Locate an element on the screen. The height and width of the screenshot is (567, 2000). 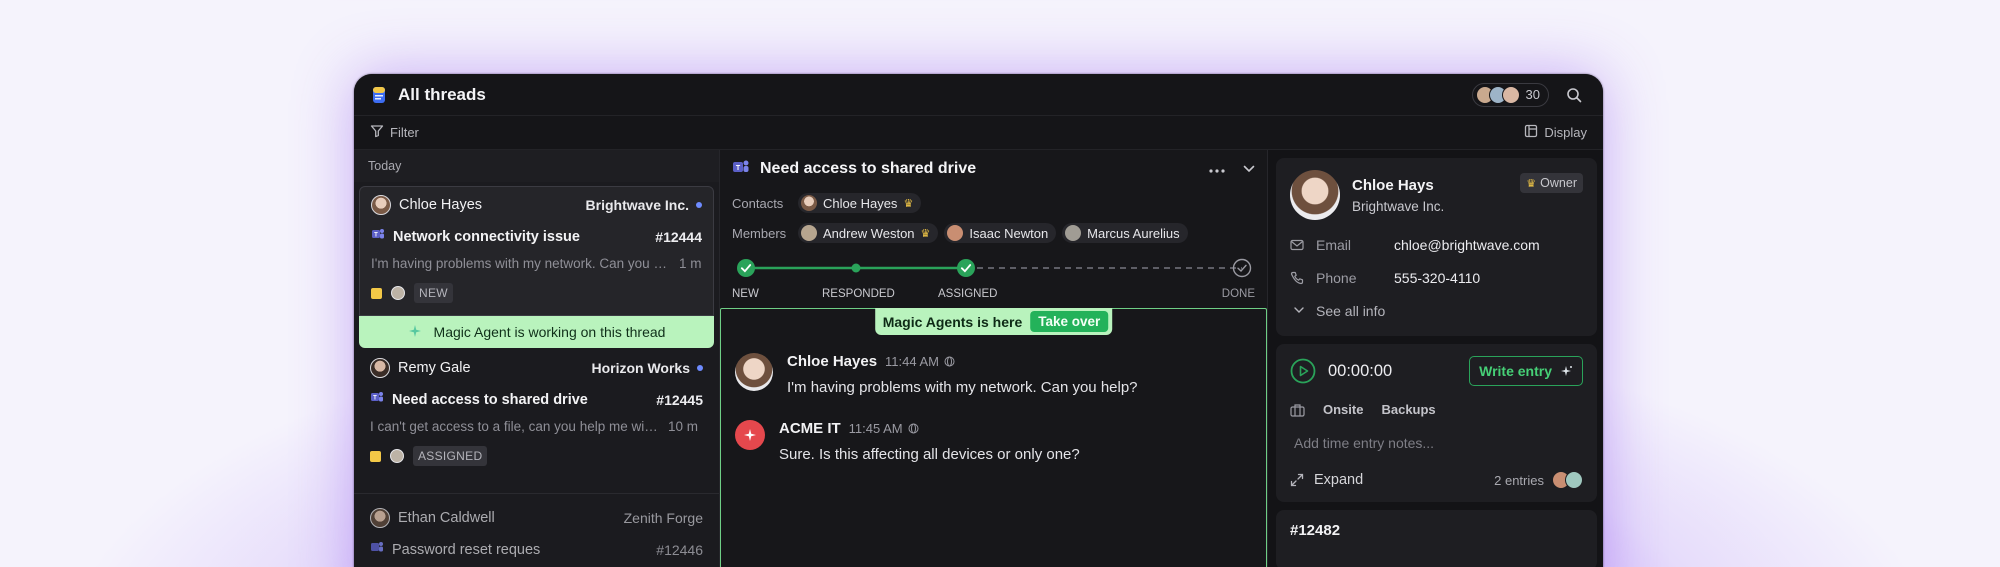
acme-logo-icon is located at coordinates (750, 435).